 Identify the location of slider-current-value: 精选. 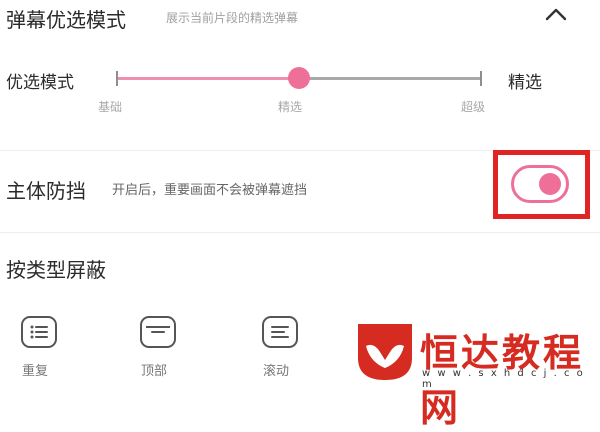
(525, 83).